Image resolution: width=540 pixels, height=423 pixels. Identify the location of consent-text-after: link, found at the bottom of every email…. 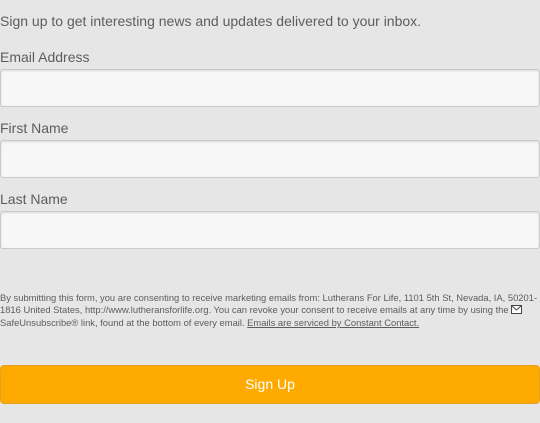
(162, 322).